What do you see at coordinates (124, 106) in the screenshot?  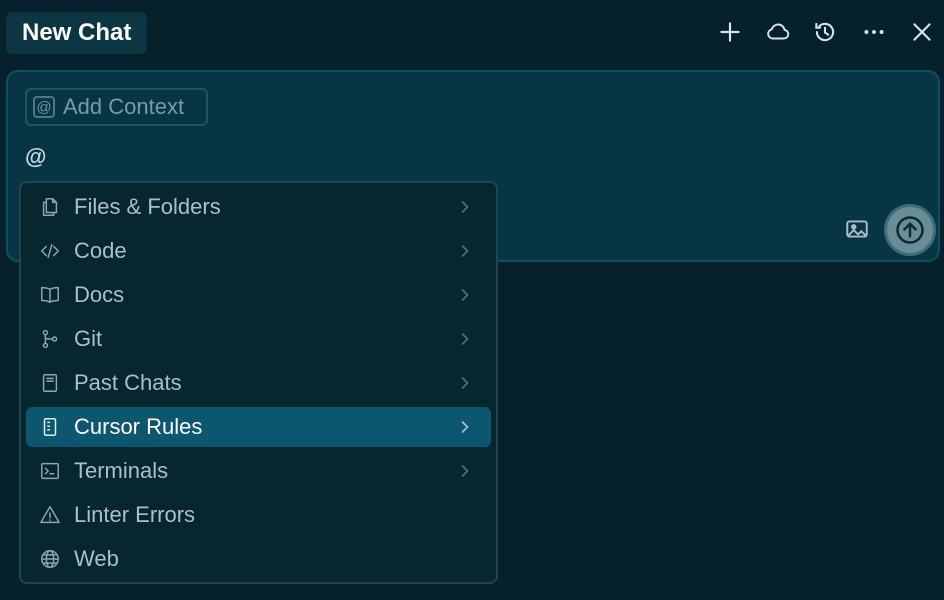 I see `add-context-label: Add Context` at bounding box center [124, 106].